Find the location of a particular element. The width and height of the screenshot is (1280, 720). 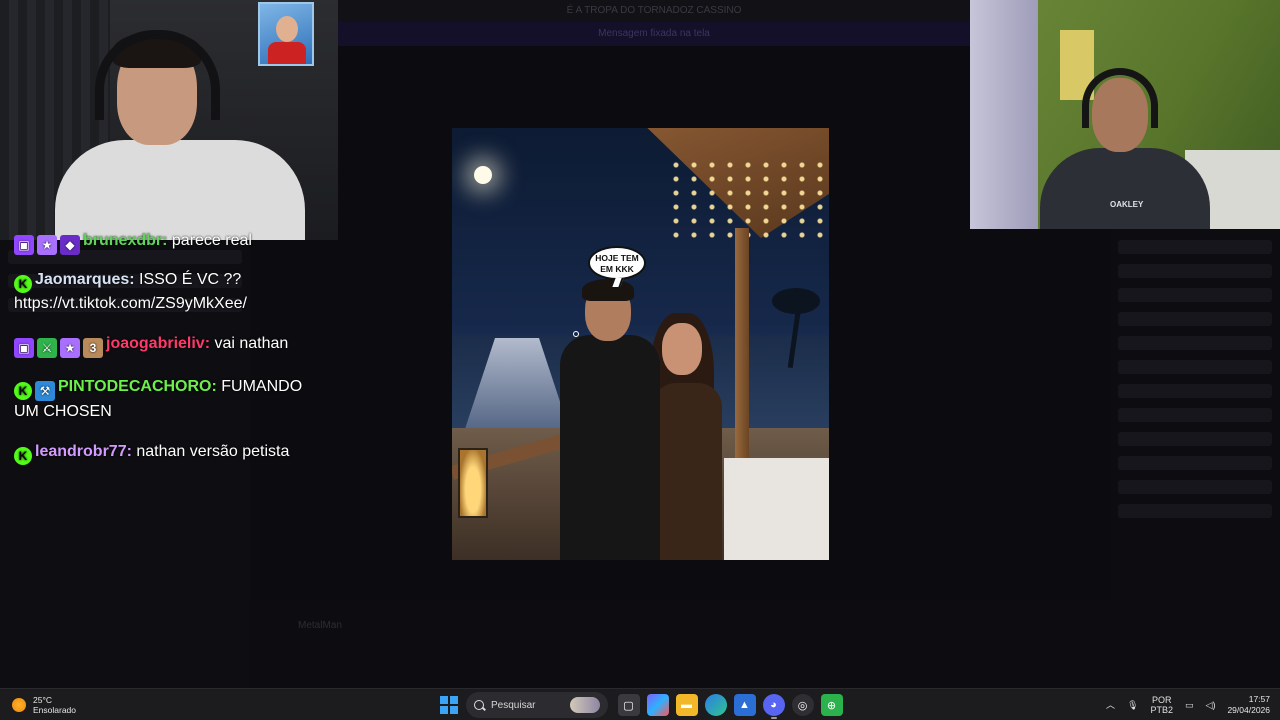

background-message-author: MetalMan is located at coordinates (320, 625).